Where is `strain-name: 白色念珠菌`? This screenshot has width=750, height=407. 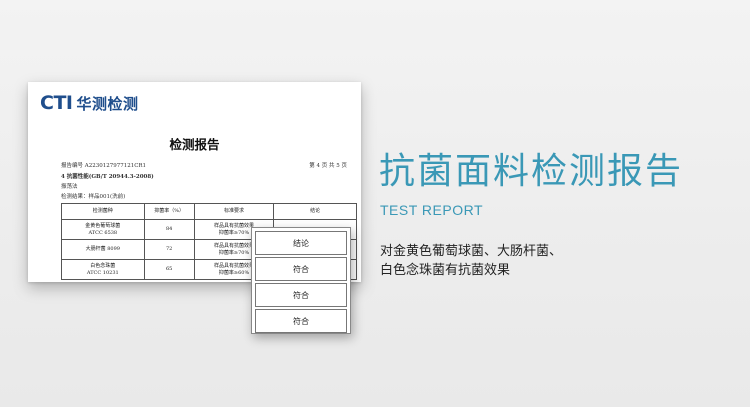 strain-name: 白色念珠菌 is located at coordinates (103, 265).